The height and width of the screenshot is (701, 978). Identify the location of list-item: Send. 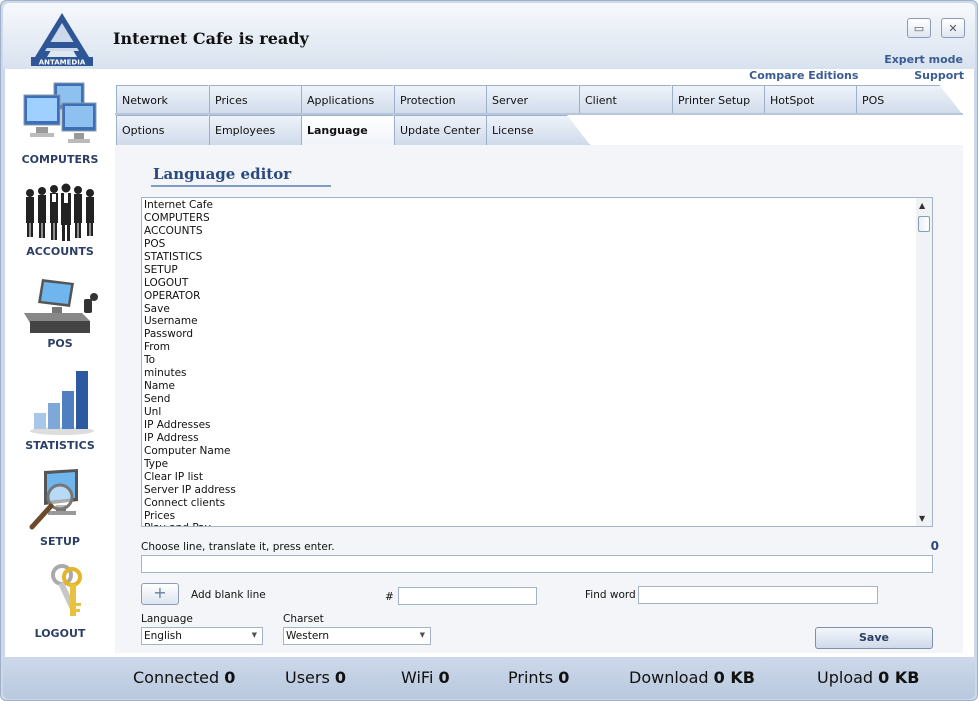
(529, 399).